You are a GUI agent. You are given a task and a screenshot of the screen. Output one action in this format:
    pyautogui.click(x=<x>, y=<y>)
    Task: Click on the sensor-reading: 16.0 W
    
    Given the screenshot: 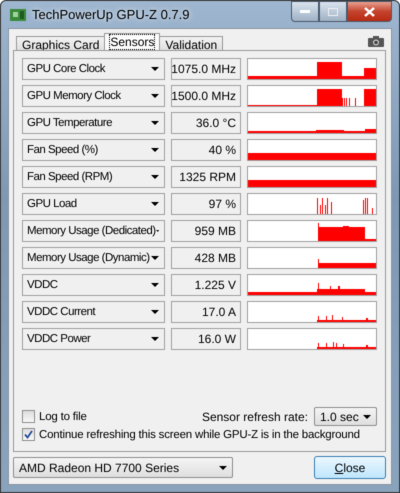 What is the action you would take?
    pyautogui.click(x=206, y=339)
    